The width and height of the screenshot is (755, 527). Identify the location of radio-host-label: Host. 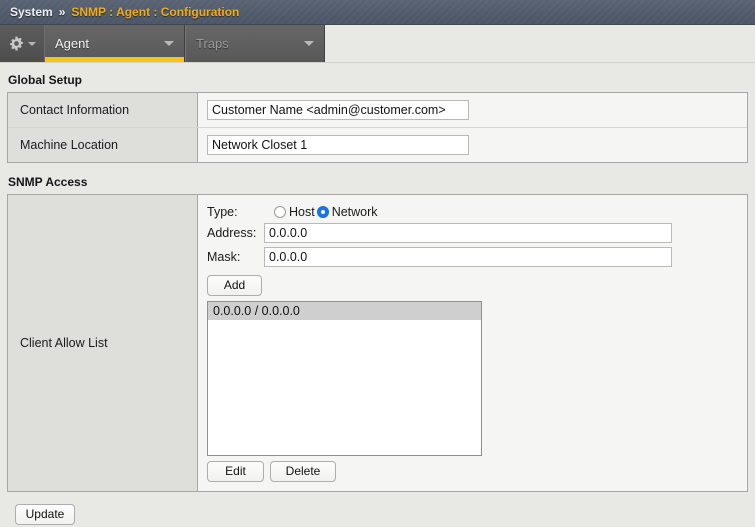
(302, 212).